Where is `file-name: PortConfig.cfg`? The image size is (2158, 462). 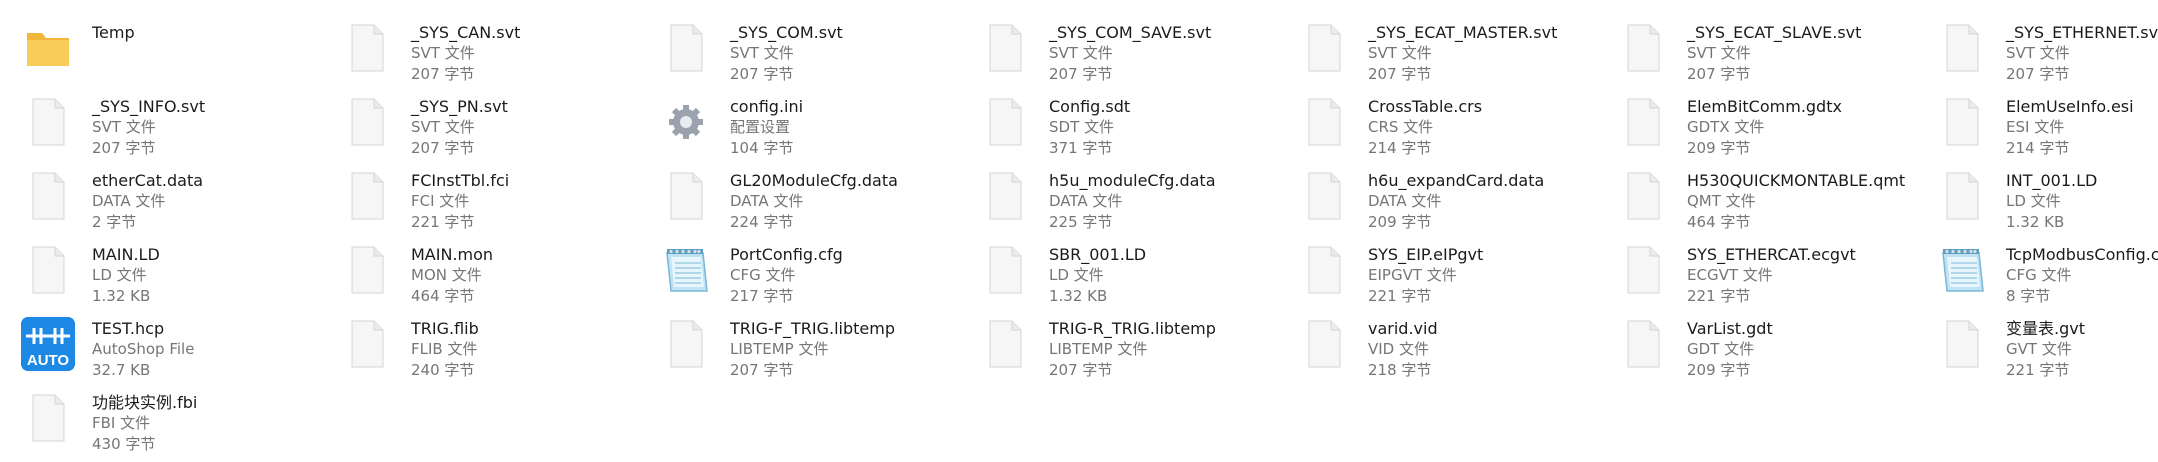 file-name: PortConfig.cfg is located at coordinates (786, 254).